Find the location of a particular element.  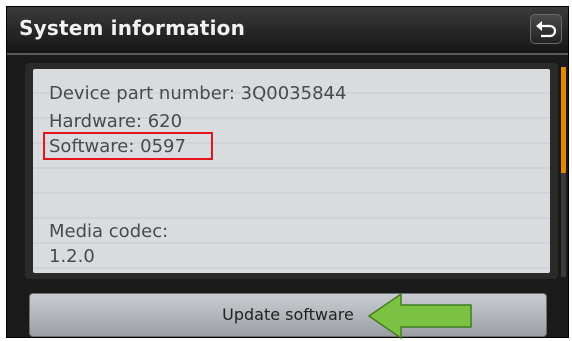

scrollbar is located at coordinates (563, 172).